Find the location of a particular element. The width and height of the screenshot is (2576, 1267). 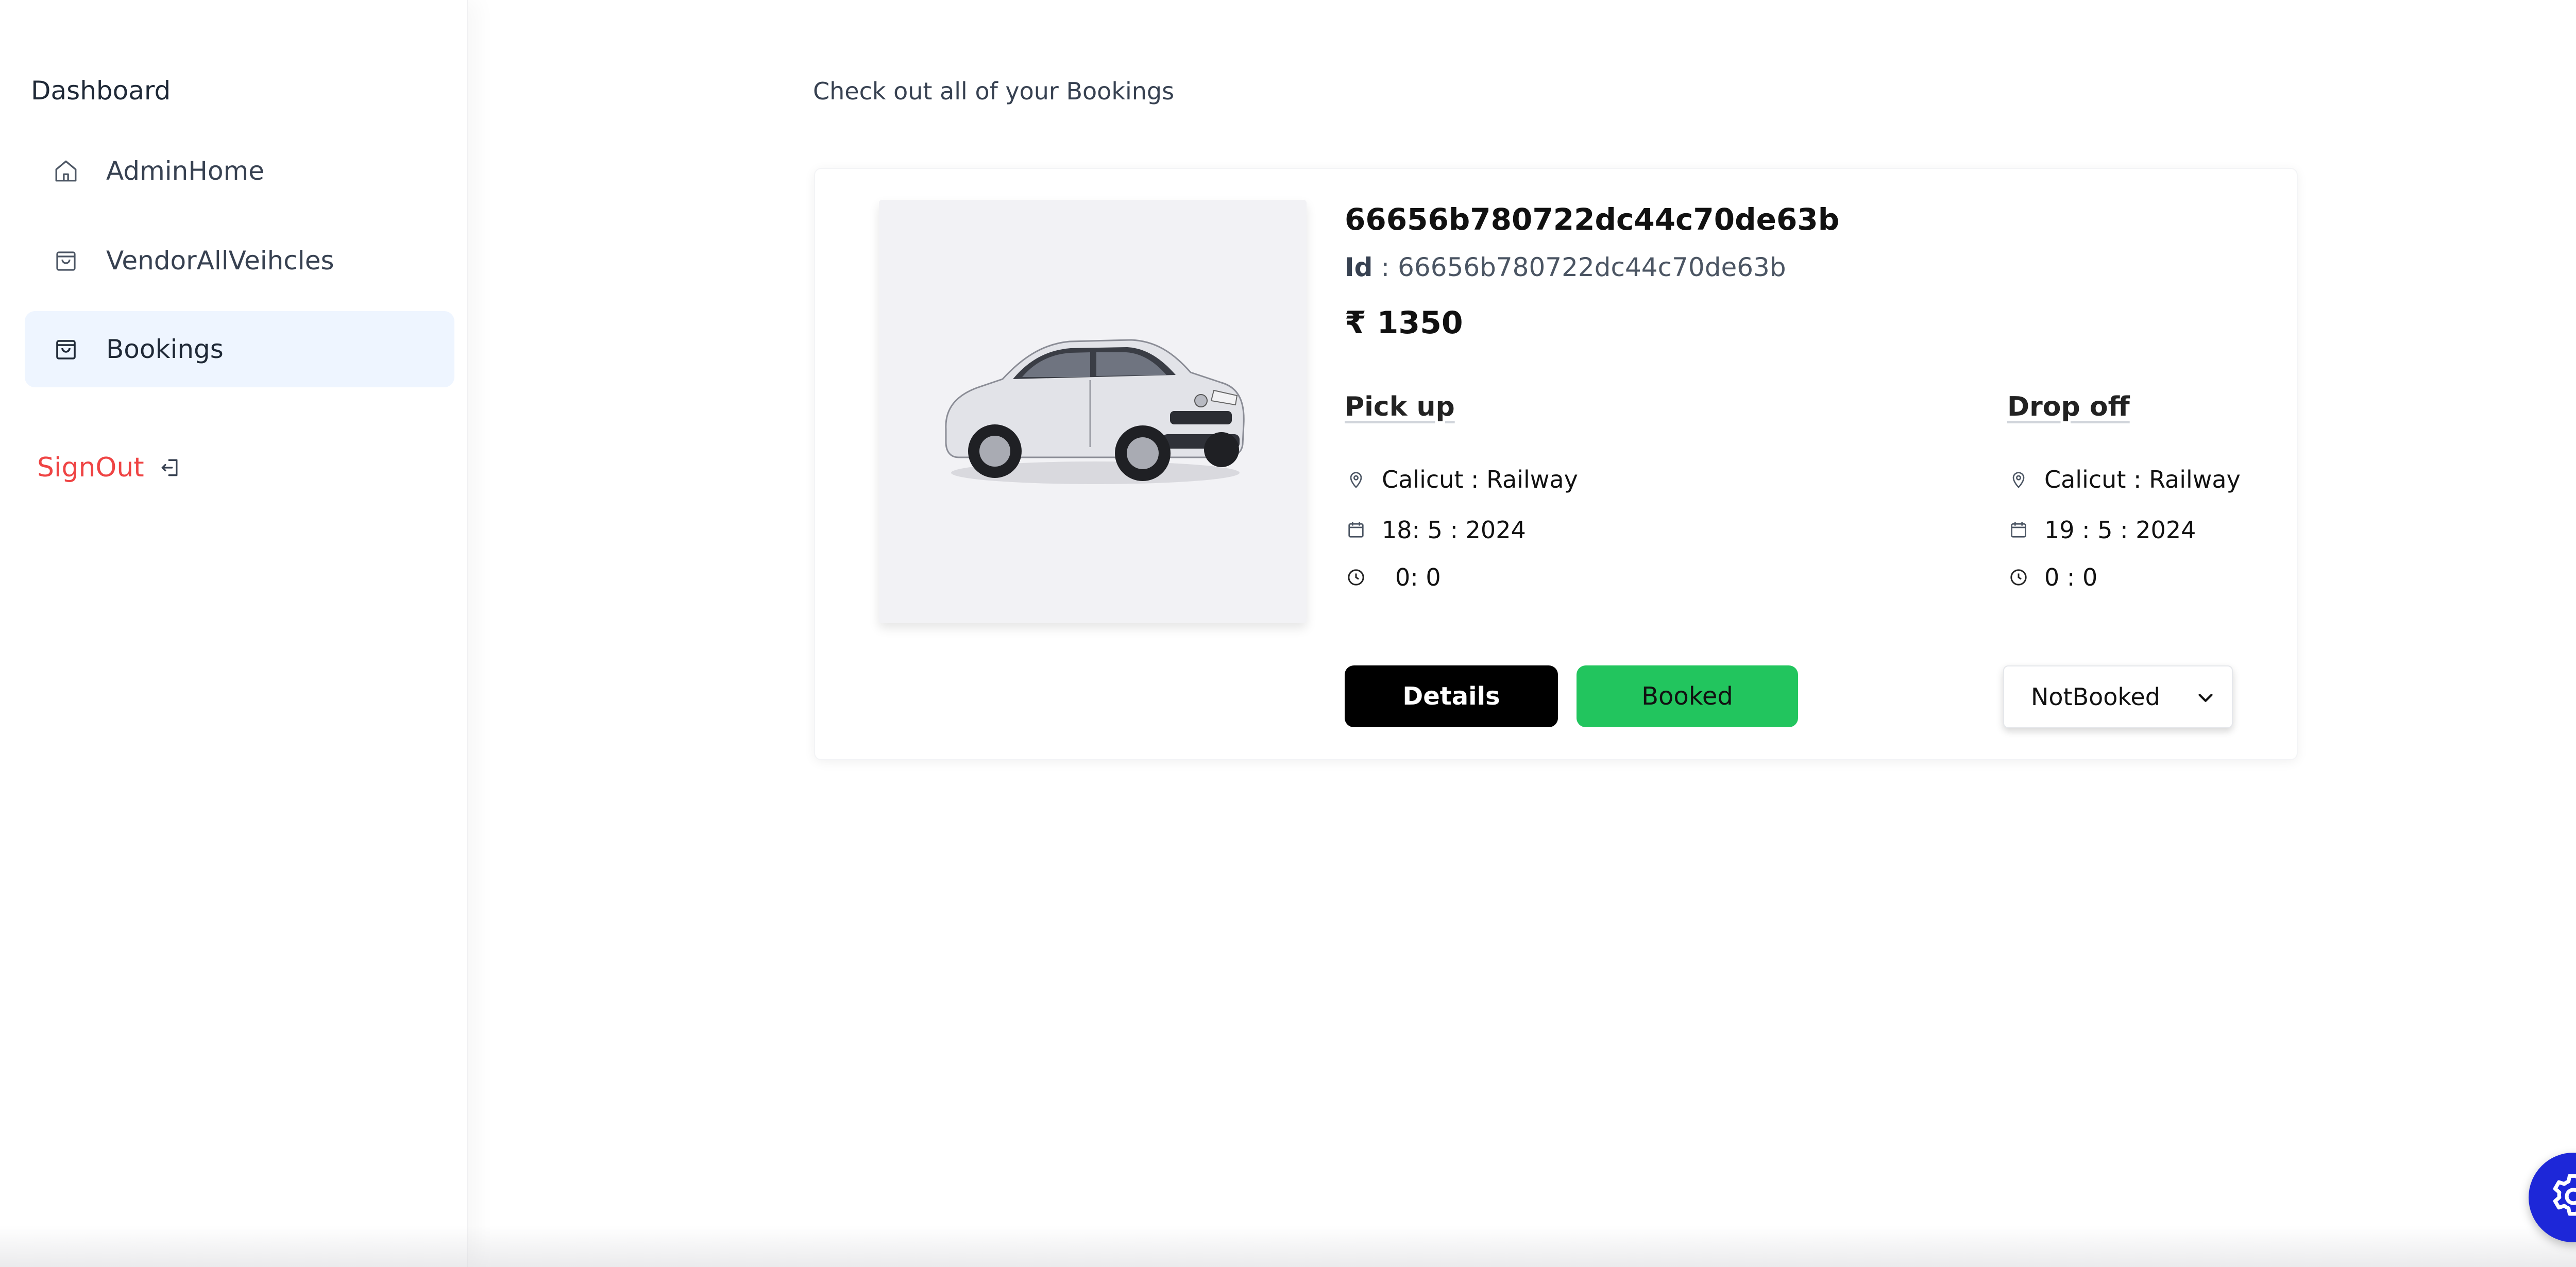

sidebar-item-bookings: Bookings is located at coordinates (239, 349).